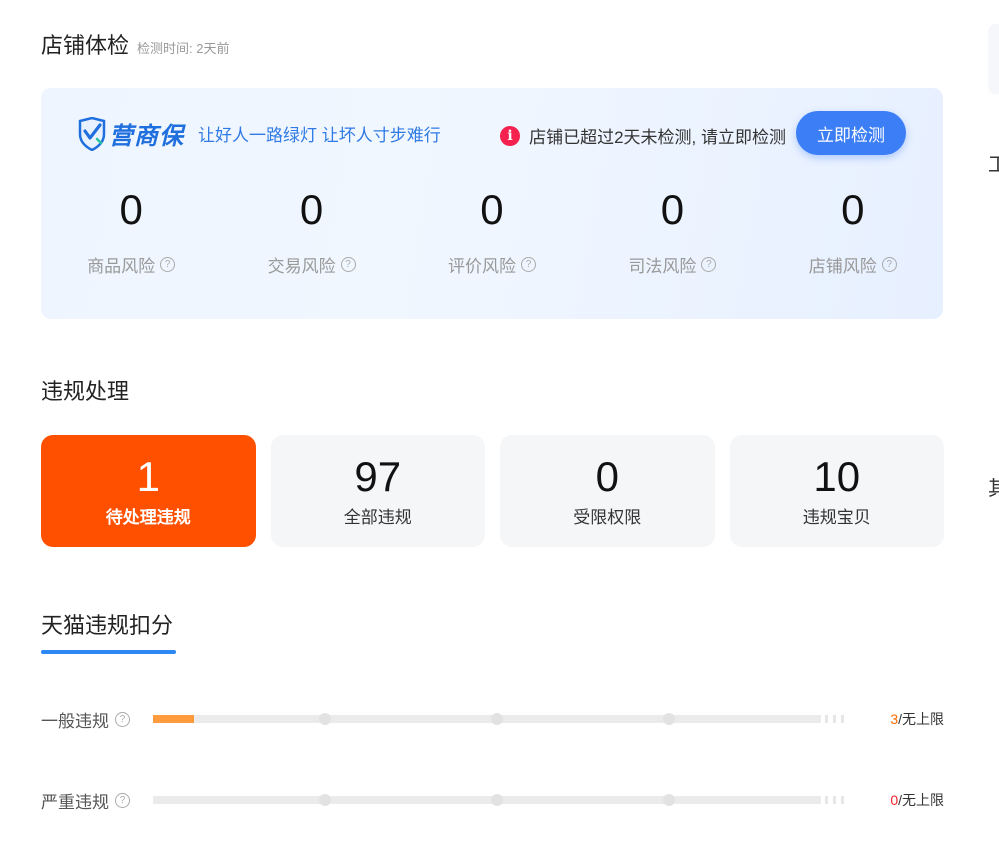 Image resolution: width=999 pixels, height=856 pixels. I want to click on all-violations-card: 97 全部违规, so click(377, 491).